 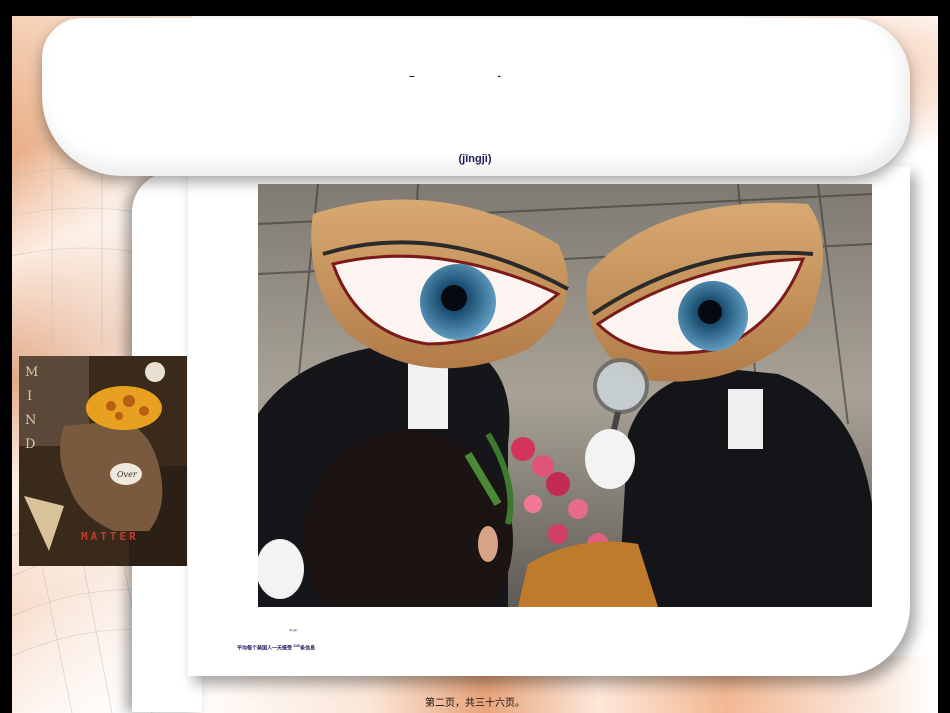 I want to click on mind-letter-i: I, so click(x=29, y=396).